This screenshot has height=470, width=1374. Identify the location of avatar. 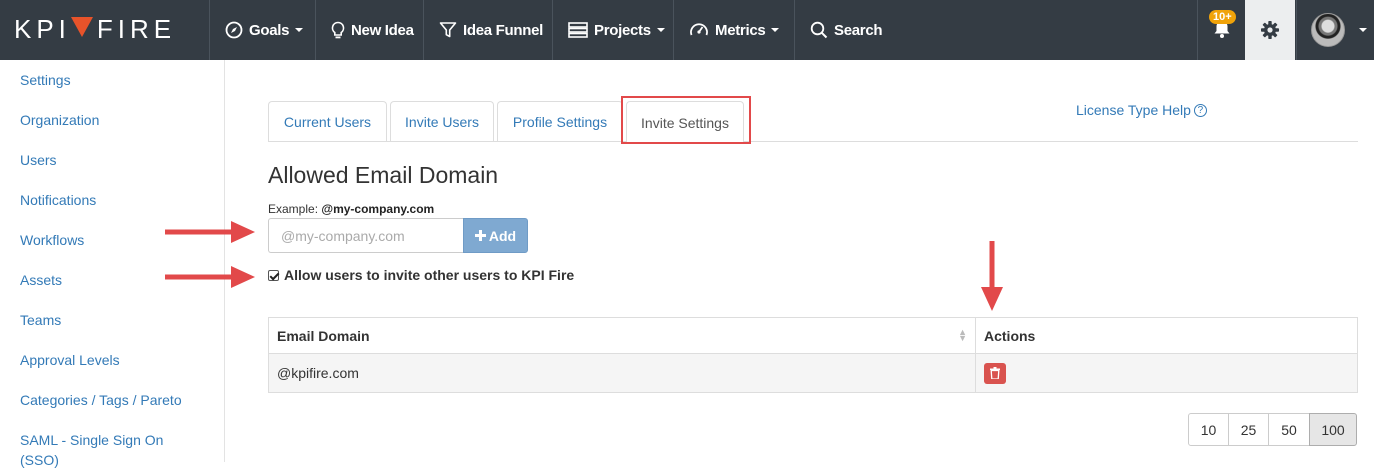
(1328, 30).